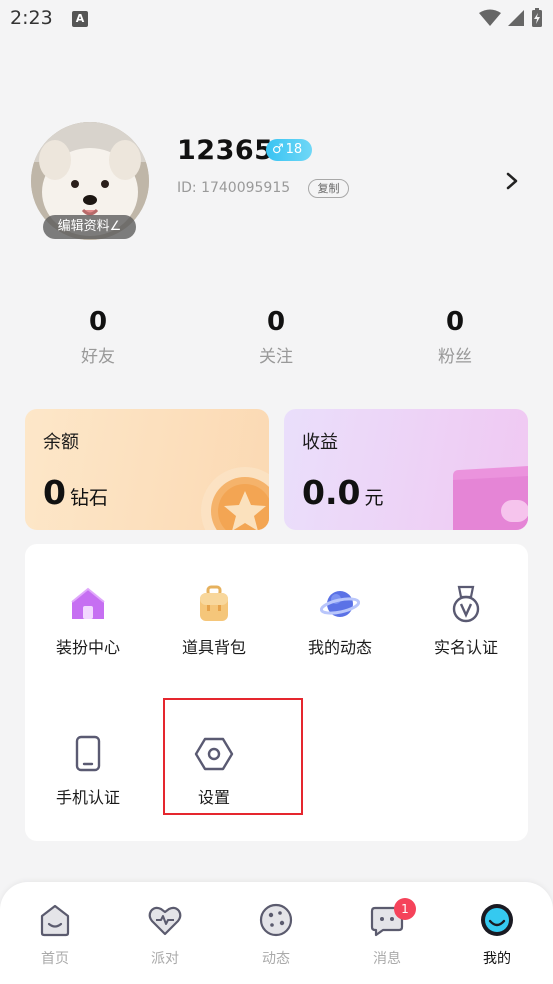  What do you see at coordinates (331, 492) in the screenshot?
I see `income-value: 0.0` at bounding box center [331, 492].